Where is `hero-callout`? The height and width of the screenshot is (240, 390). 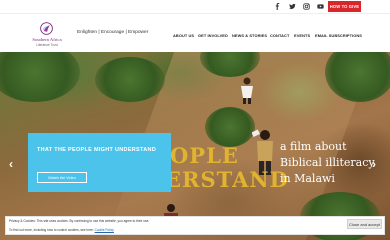
hero-callout is located at coordinates (99, 162).